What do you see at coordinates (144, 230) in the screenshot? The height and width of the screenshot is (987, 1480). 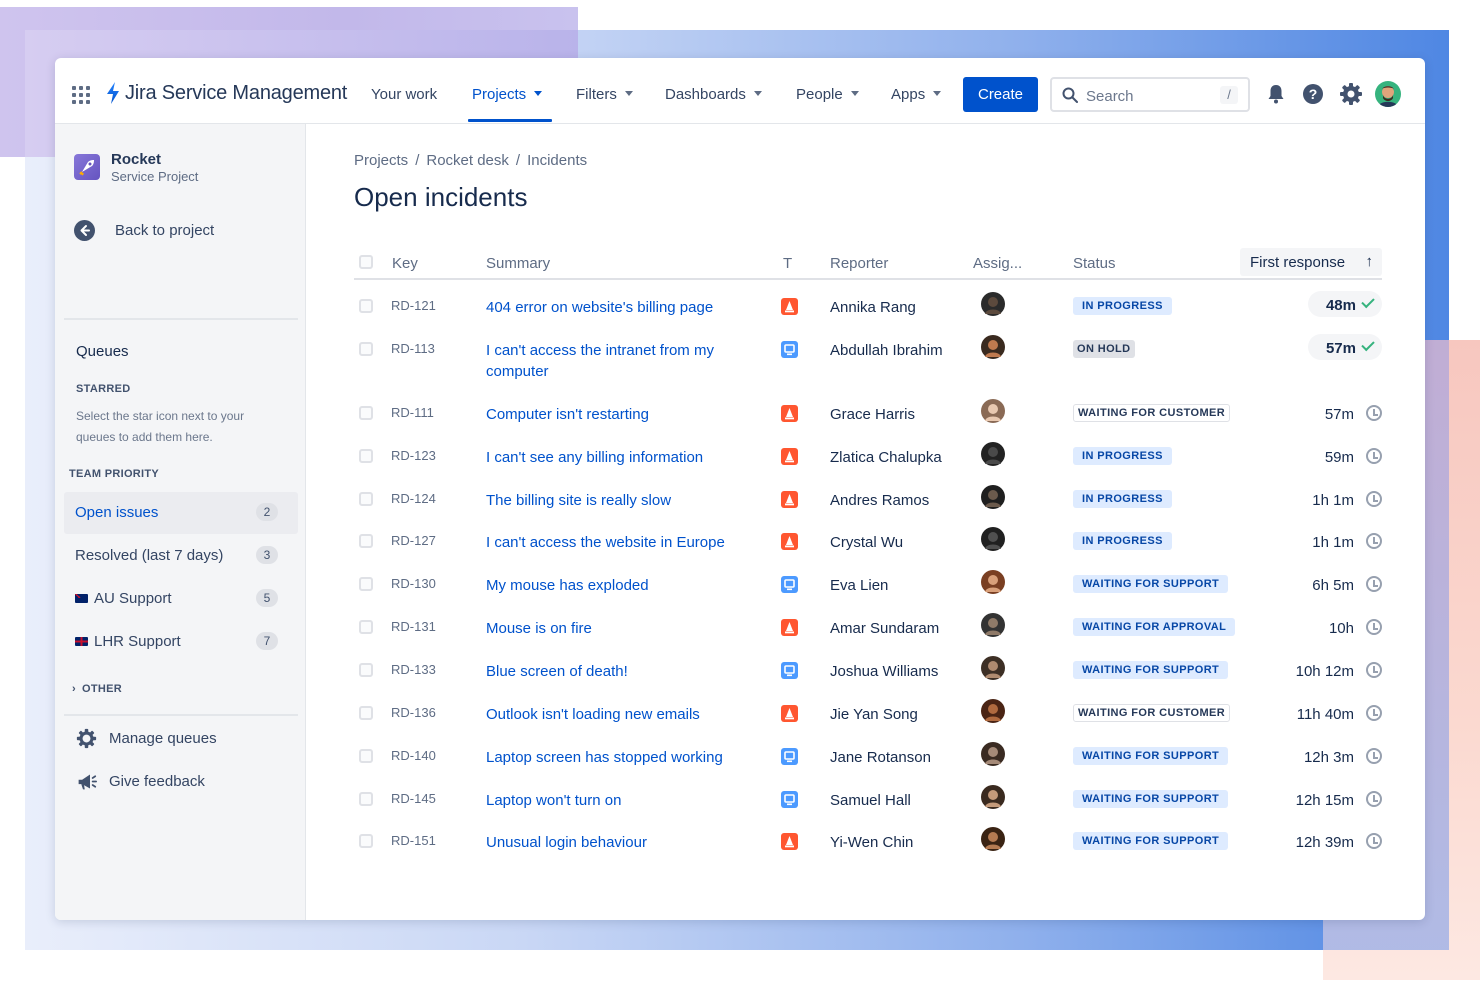 I see `back-to-project-link: Back to project` at bounding box center [144, 230].